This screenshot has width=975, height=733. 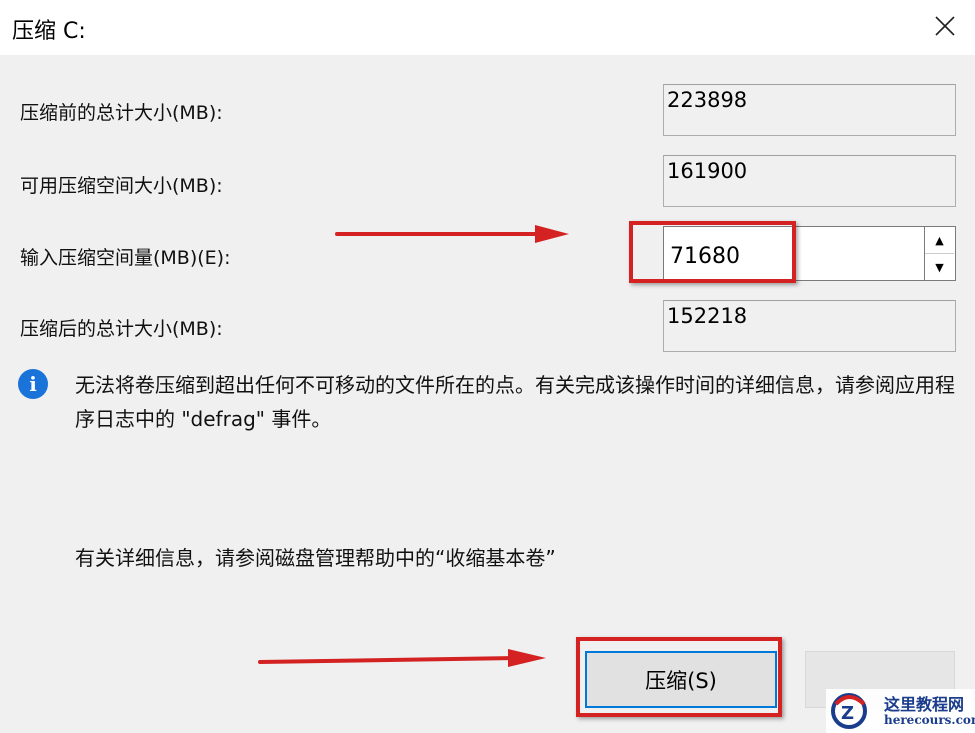 I want to click on shrink-amount-label: 输入压缩空间量(MB)(E):, so click(x=125, y=258).